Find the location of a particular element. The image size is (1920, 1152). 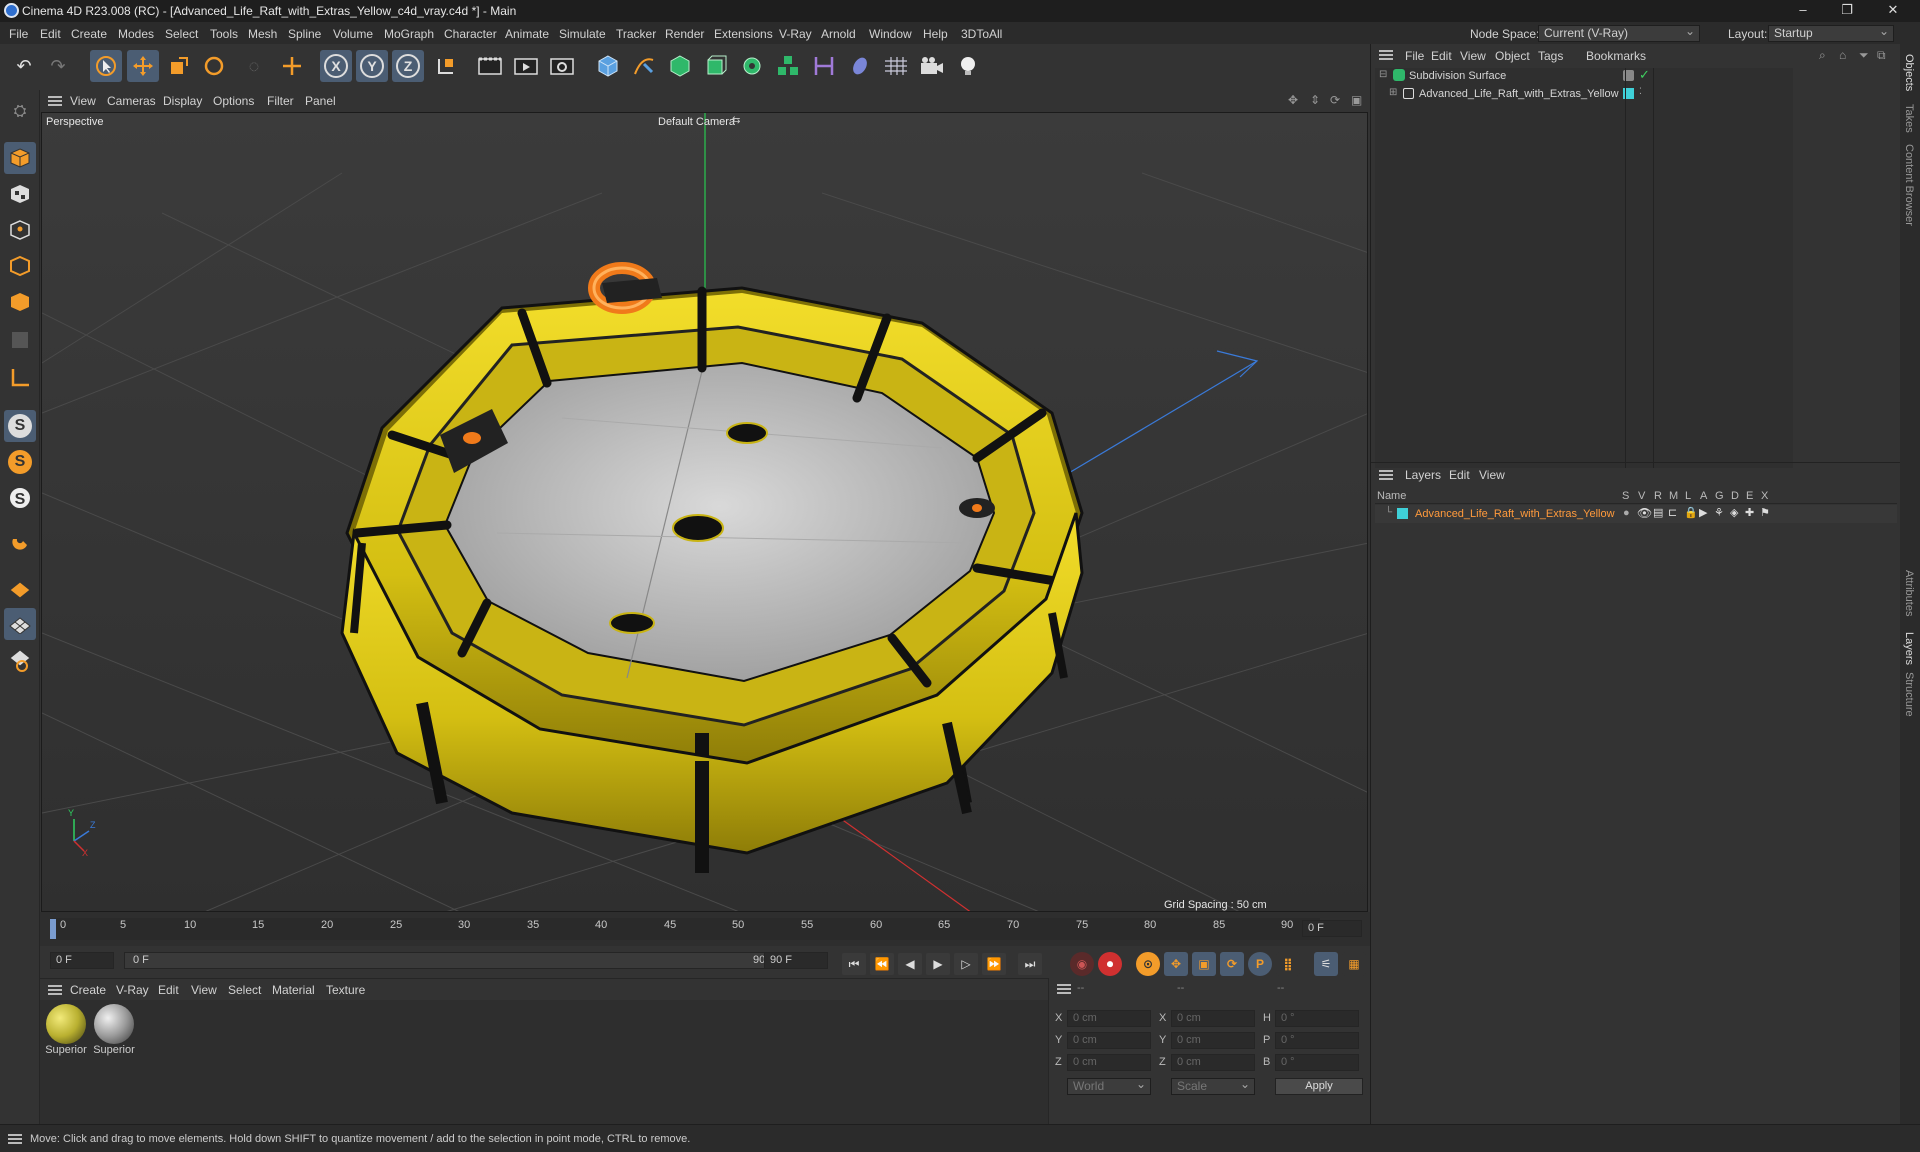

workplane-icon is located at coordinates (20, 588).